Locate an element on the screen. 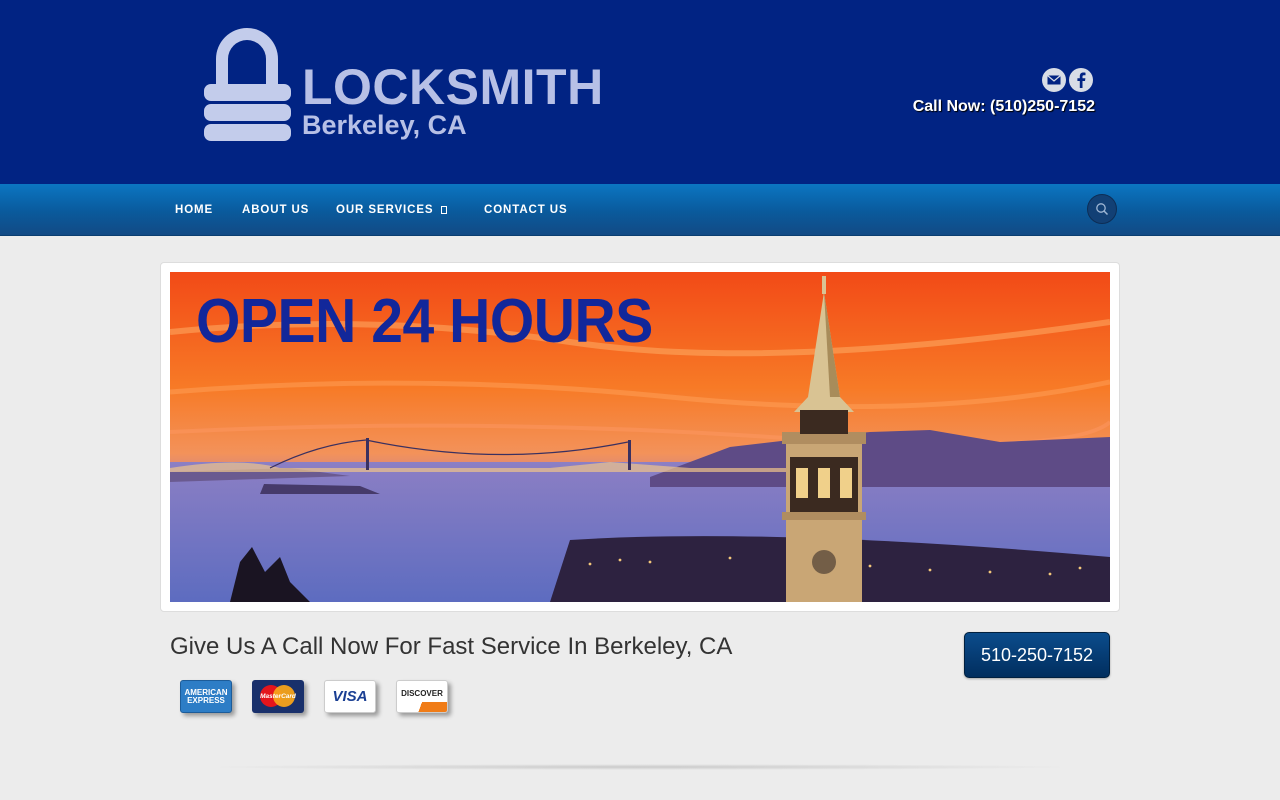 Image resolution: width=1280 pixels, height=800 pixels. nav-item-label: OUR SERVICES is located at coordinates (385, 210).